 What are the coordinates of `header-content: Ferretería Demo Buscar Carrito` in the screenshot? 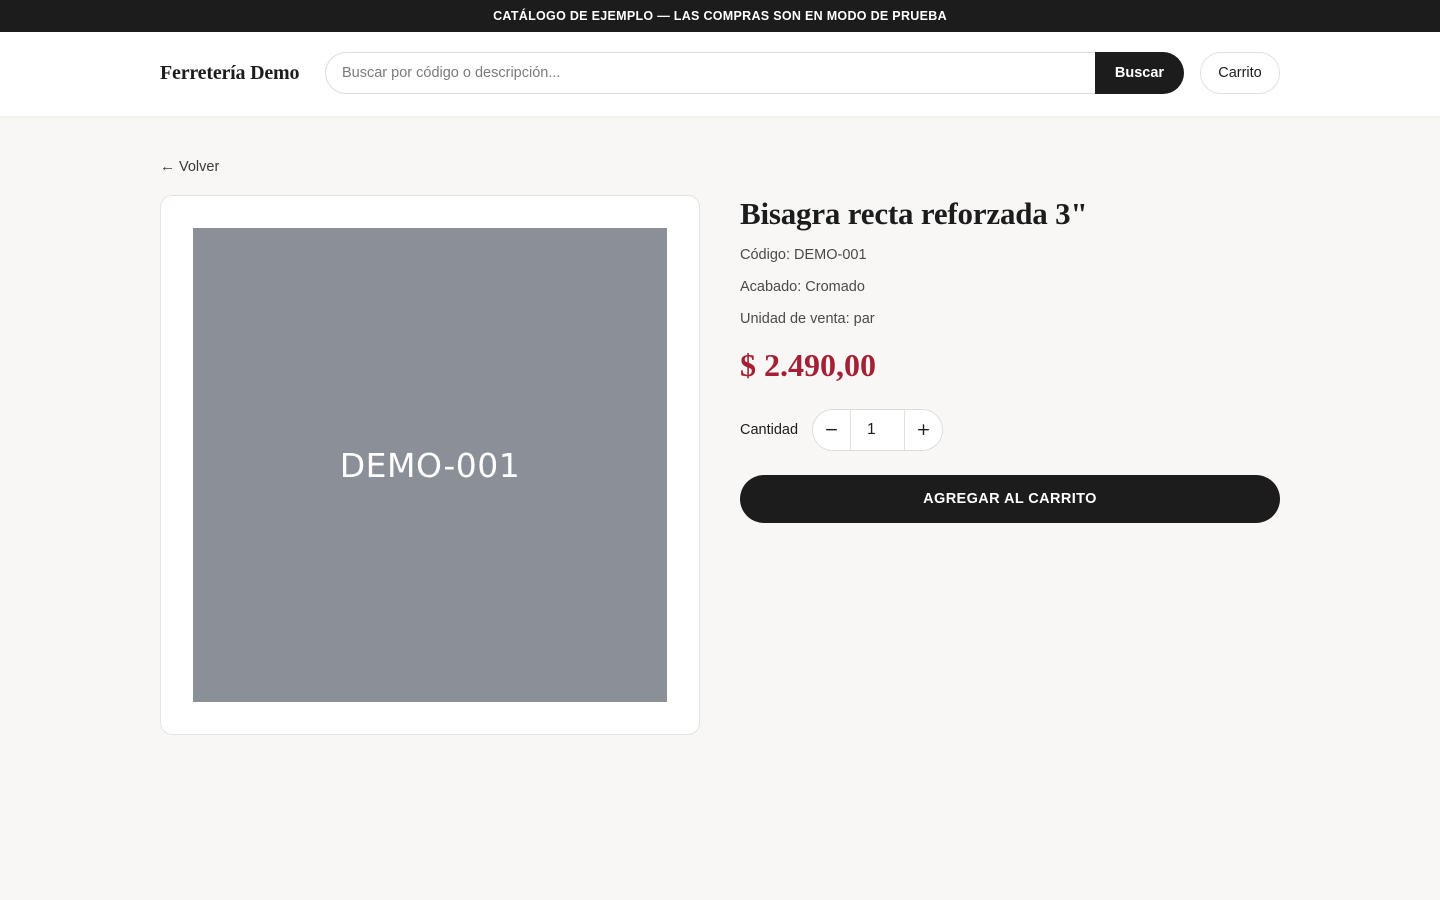 It's located at (720, 73).